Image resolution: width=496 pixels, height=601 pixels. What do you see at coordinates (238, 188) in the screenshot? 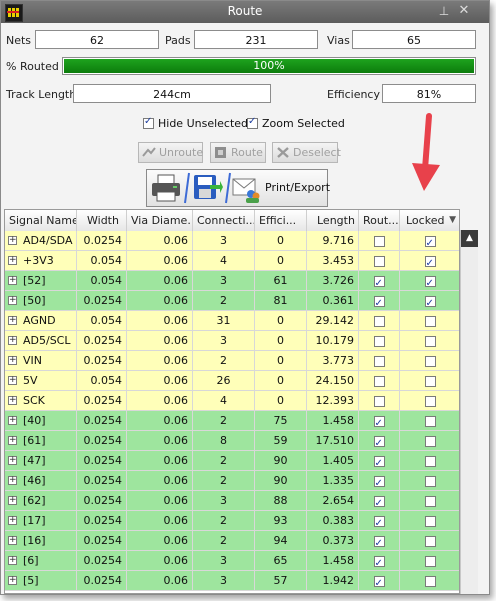
I see `print-export-button: Print/Export` at bounding box center [238, 188].